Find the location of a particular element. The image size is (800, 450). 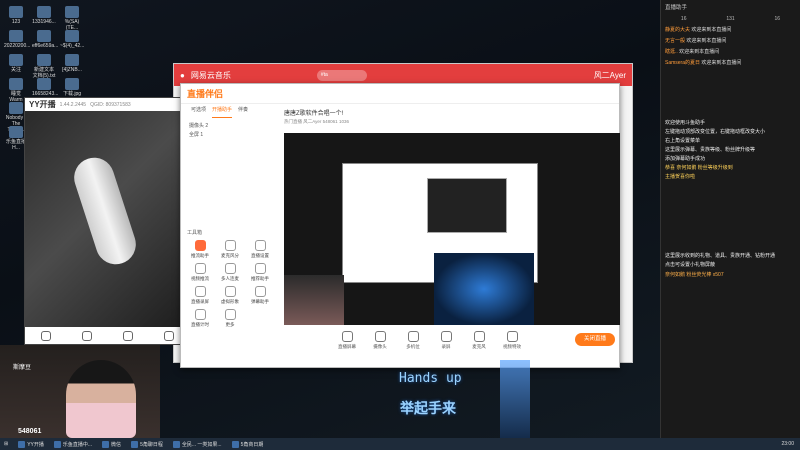

lyric-english: Hands up is located at coordinates (430, 378).